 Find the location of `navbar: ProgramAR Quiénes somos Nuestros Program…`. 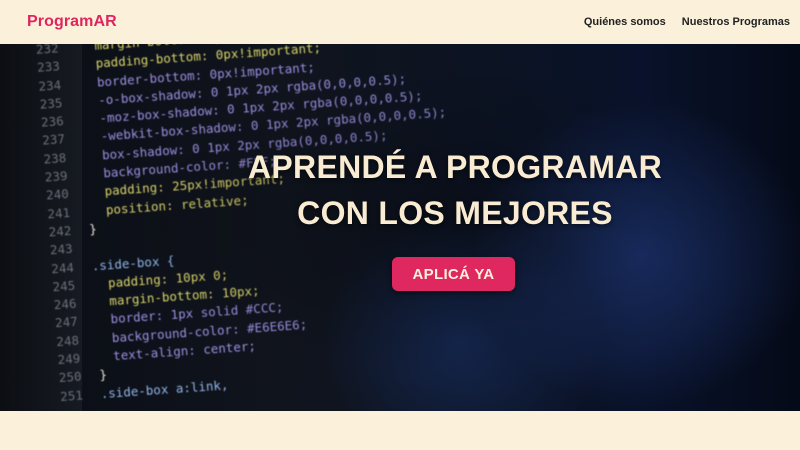

navbar: ProgramAR Quiénes somos Nuestros Program… is located at coordinates (400, 22).